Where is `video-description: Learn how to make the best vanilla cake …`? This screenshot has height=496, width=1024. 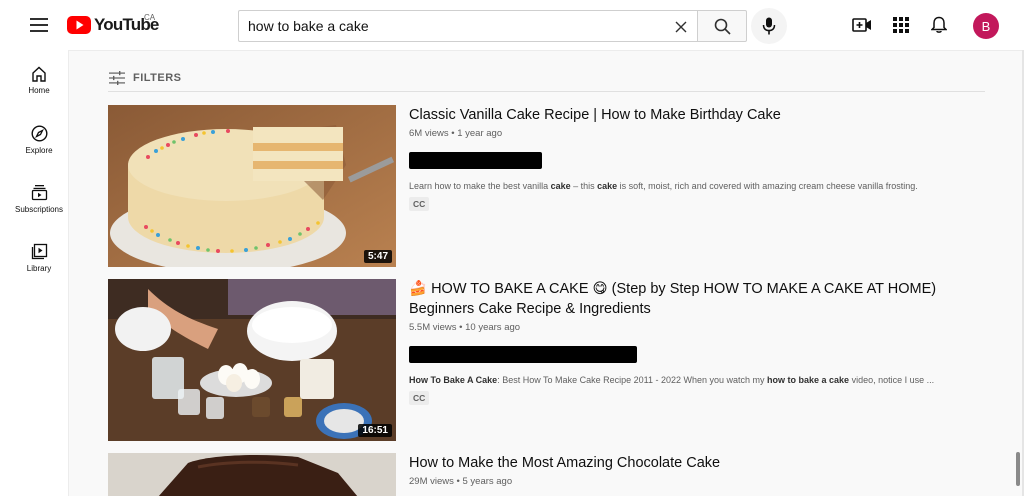
video-description: Learn how to make the best vanilla cake … is located at coordinates (663, 186).